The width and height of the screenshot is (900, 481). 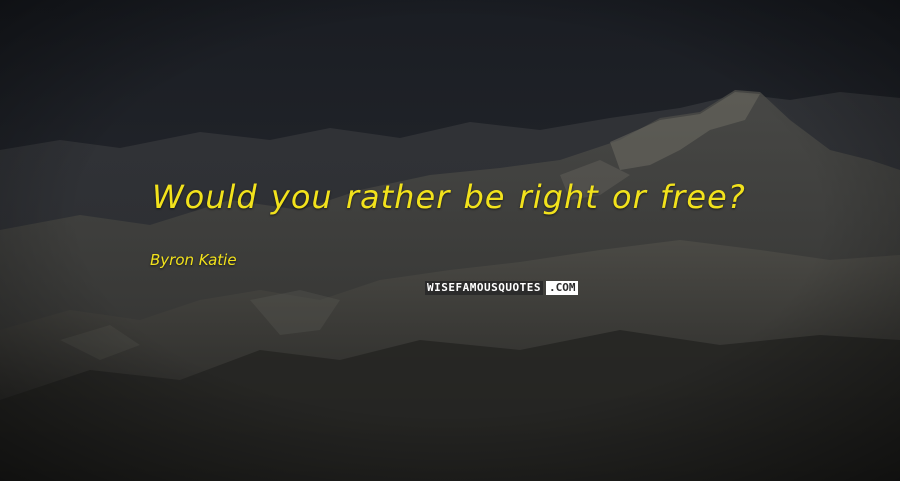 I want to click on watermark-tld: .COM, so click(x=562, y=288).